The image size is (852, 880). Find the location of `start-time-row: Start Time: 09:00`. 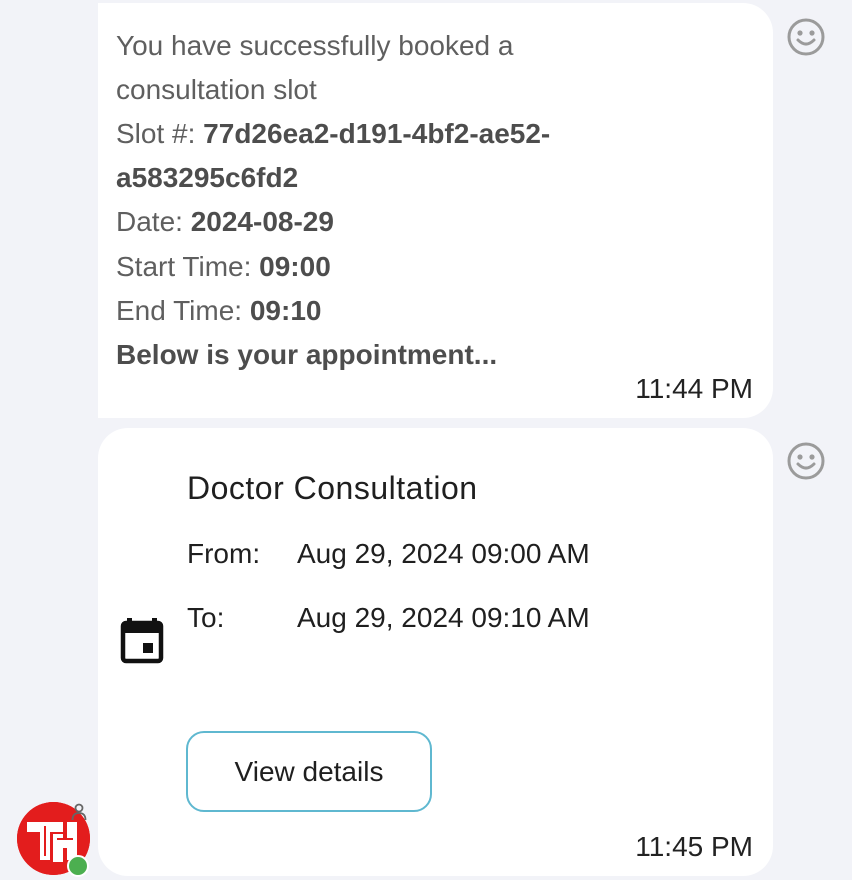

start-time-row: Start Time: 09:00 is located at coordinates (223, 267).